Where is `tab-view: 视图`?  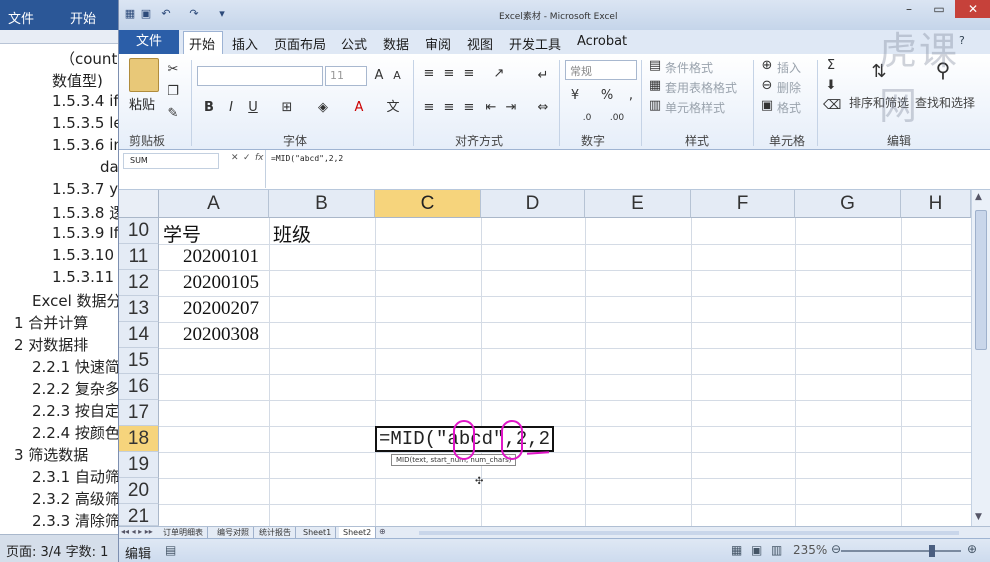
tab-view: 视图 is located at coordinates (480, 43).